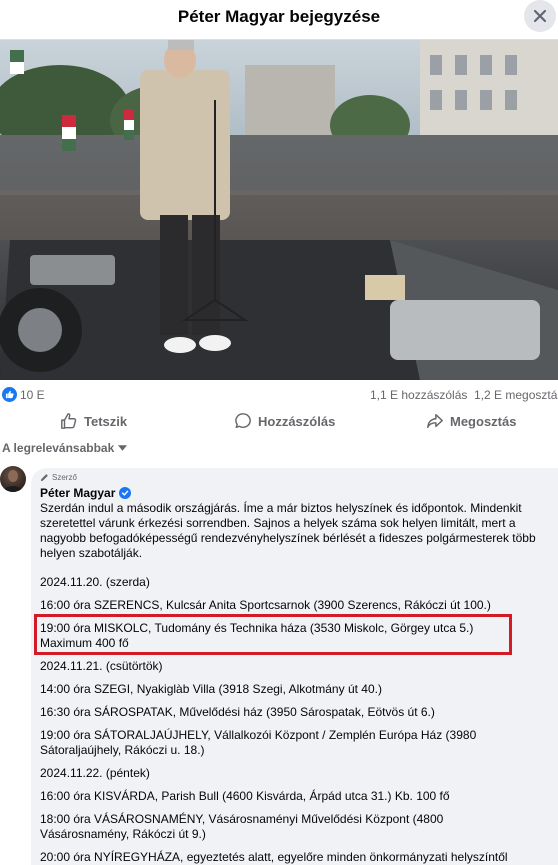  What do you see at coordinates (64, 477) in the screenshot?
I see `author-badge-label: Szerző` at bounding box center [64, 477].